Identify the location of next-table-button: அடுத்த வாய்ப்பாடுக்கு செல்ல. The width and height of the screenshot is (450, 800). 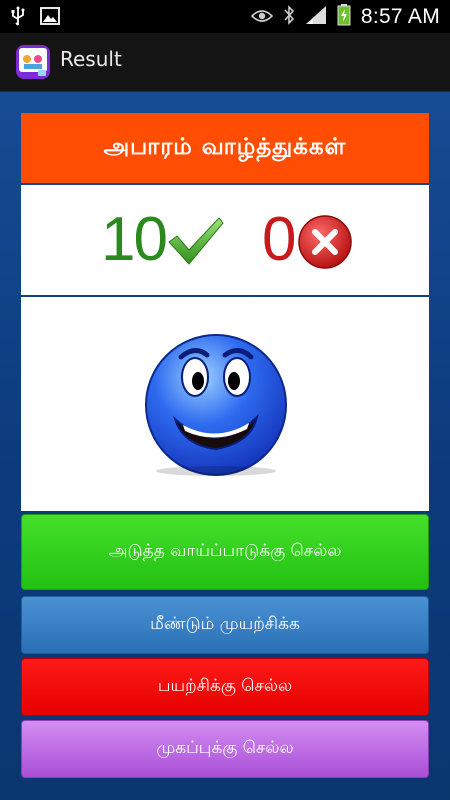
(225, 552).